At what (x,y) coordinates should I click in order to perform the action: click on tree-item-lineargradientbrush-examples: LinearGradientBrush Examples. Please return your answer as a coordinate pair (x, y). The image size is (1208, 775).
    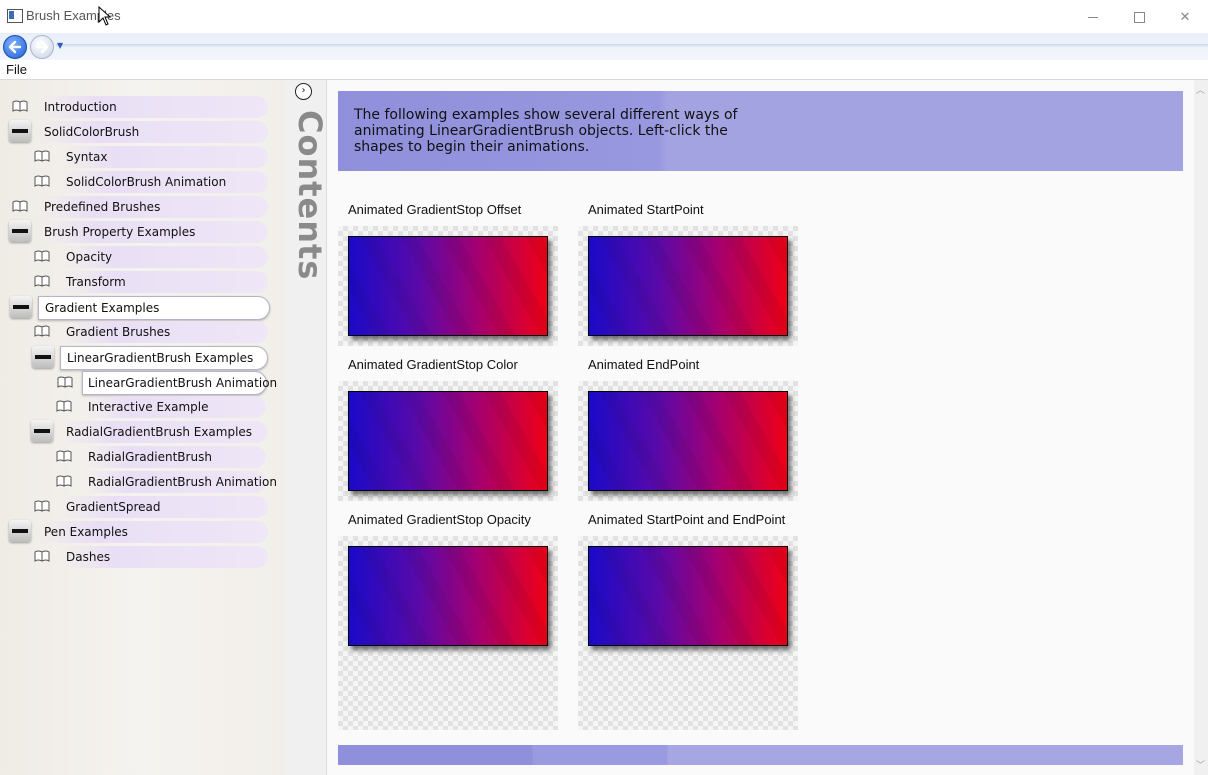
    Looking at the image, I should click on (150, 358).